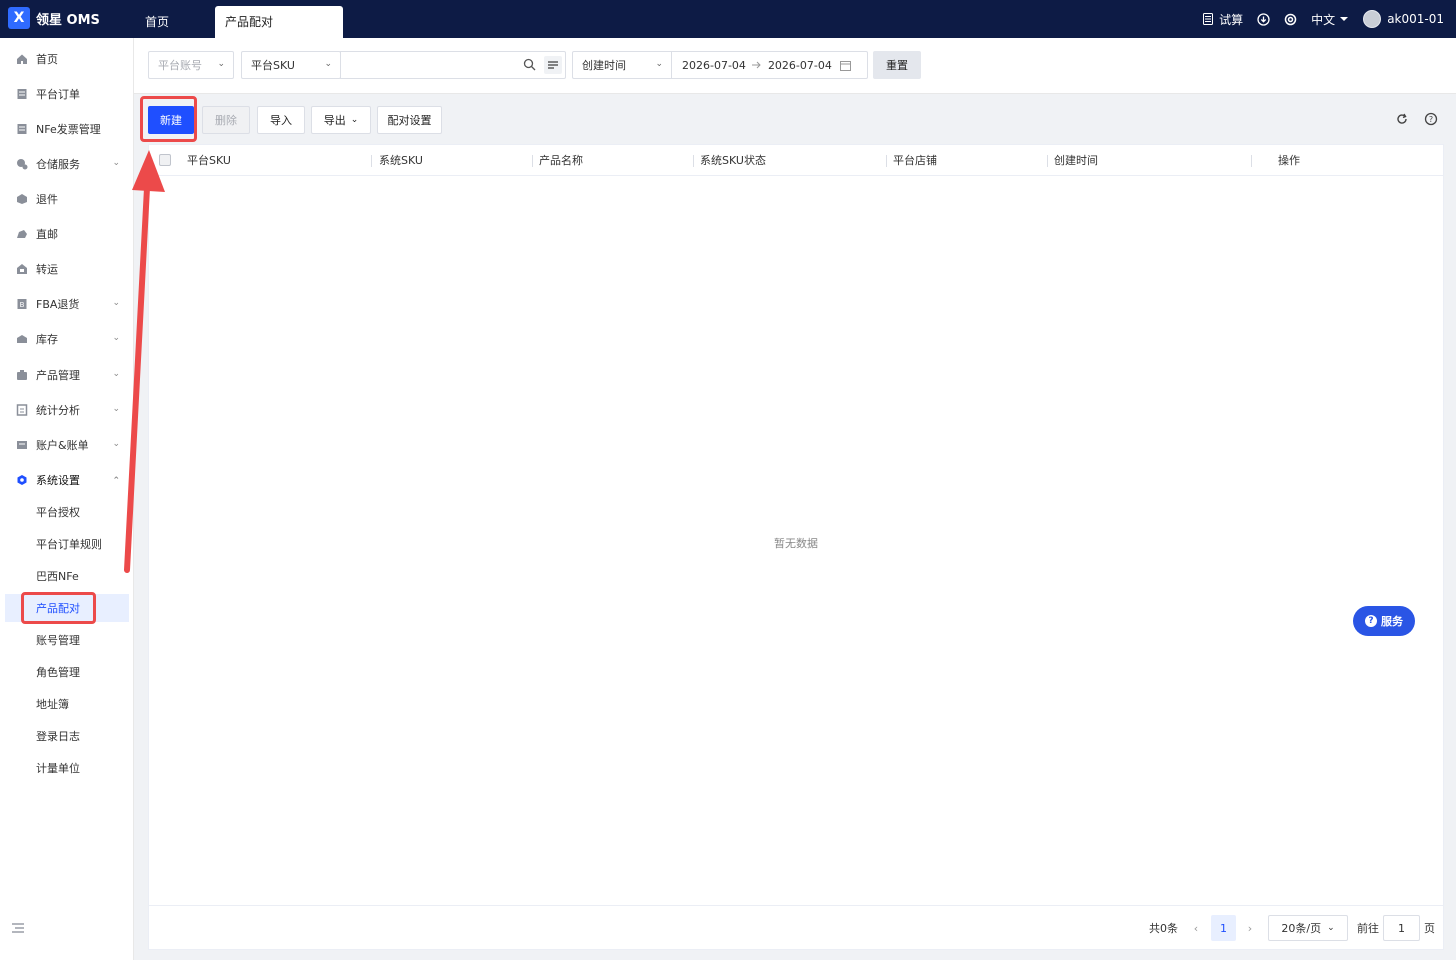  What do you see at coordinates (67, 59) in the screenshot?
I see `sidebar-item-home: 首页` at bounding box center [67, 59].